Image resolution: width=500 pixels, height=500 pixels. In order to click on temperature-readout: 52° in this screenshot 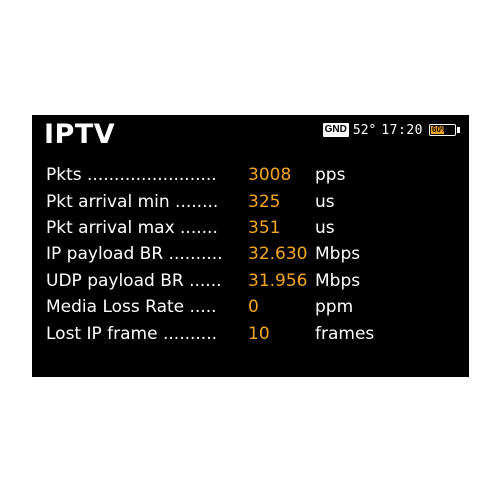, I will do `click(364, 130)`.